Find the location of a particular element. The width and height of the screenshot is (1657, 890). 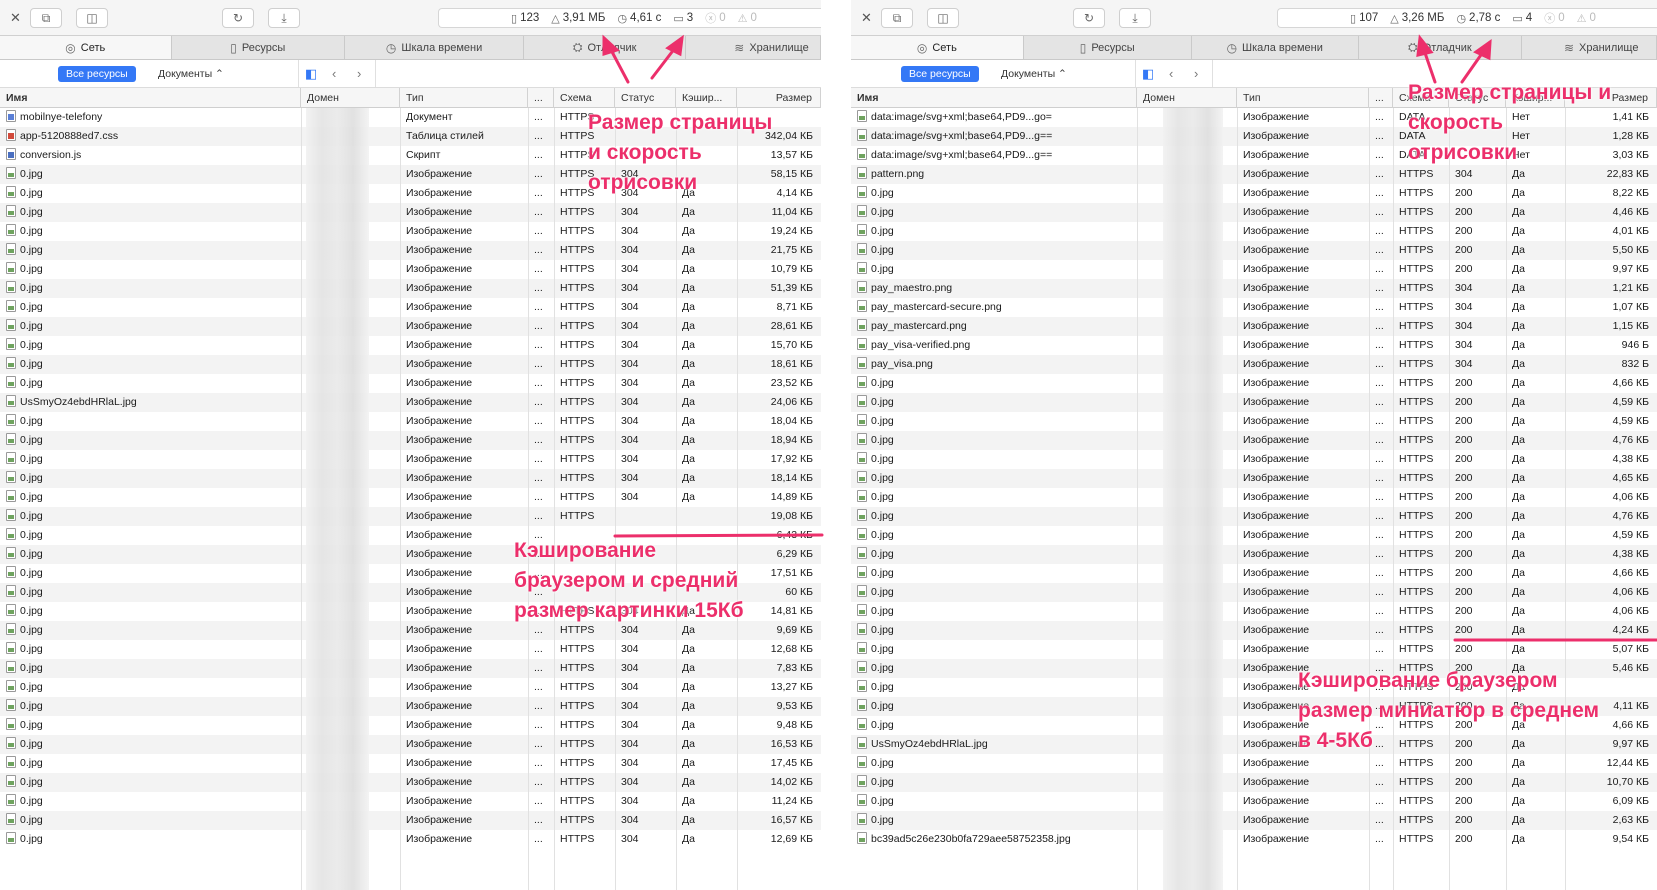

tab-resources: ▯ Ресурсы is located at coordinates (1108, 47).